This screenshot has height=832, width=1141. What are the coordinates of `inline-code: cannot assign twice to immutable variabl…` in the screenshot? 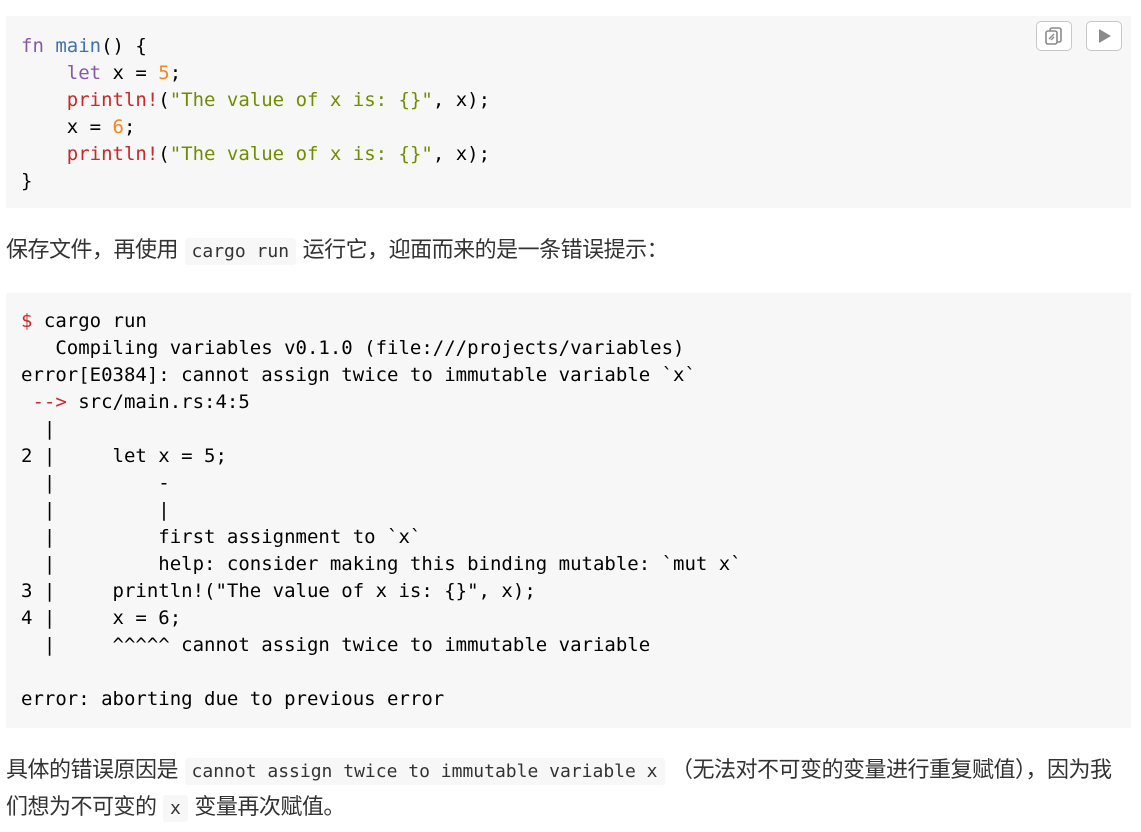 It's located at (424, 771).